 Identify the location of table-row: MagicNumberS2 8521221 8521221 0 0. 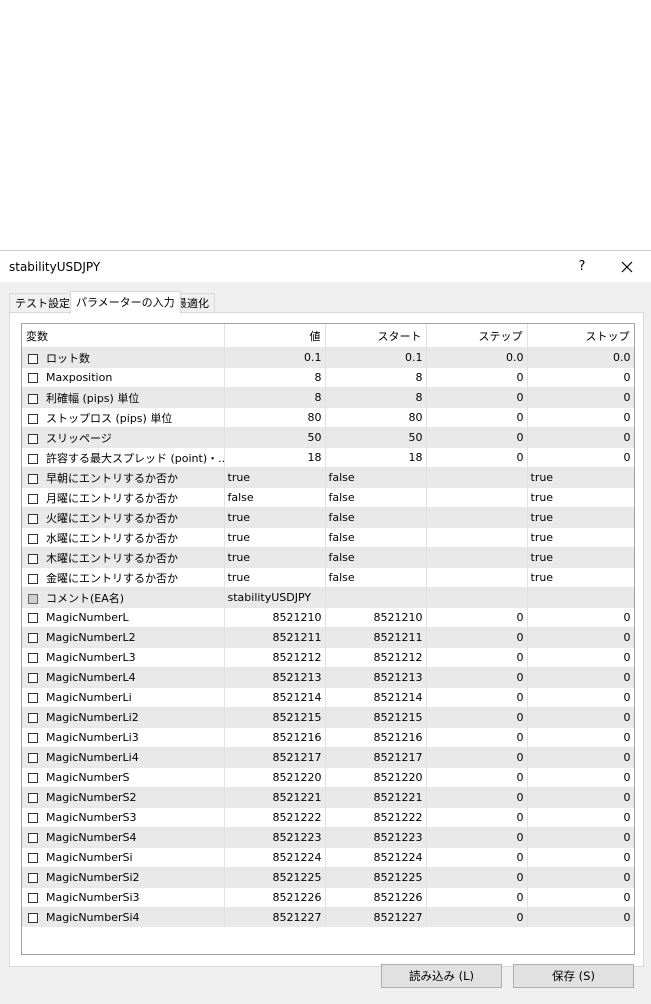
(328, 797).